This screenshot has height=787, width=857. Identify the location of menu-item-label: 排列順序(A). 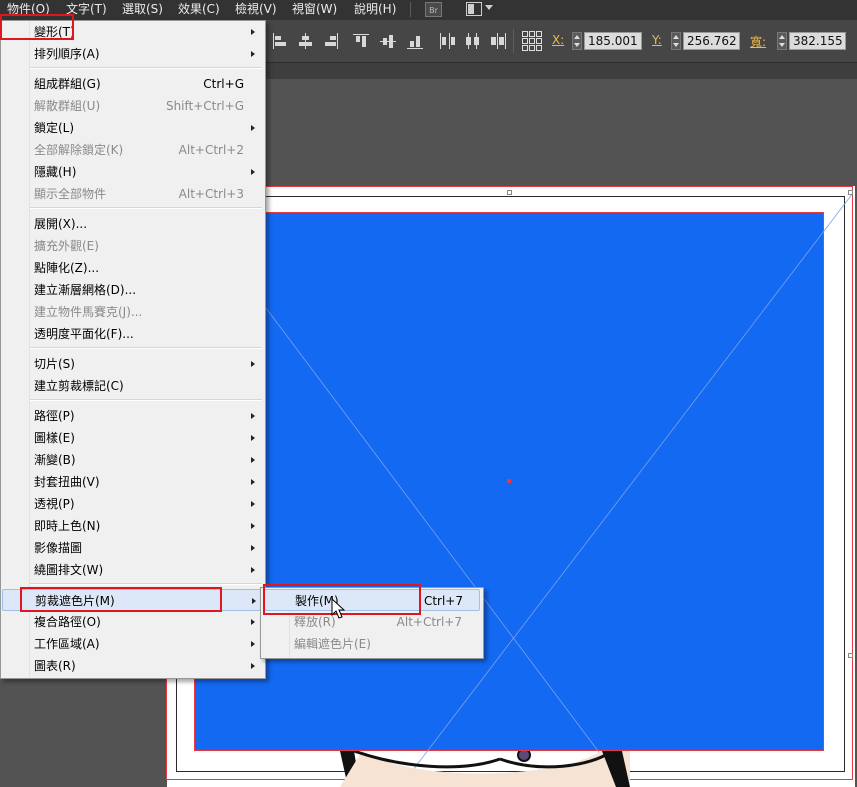
(67, 54).